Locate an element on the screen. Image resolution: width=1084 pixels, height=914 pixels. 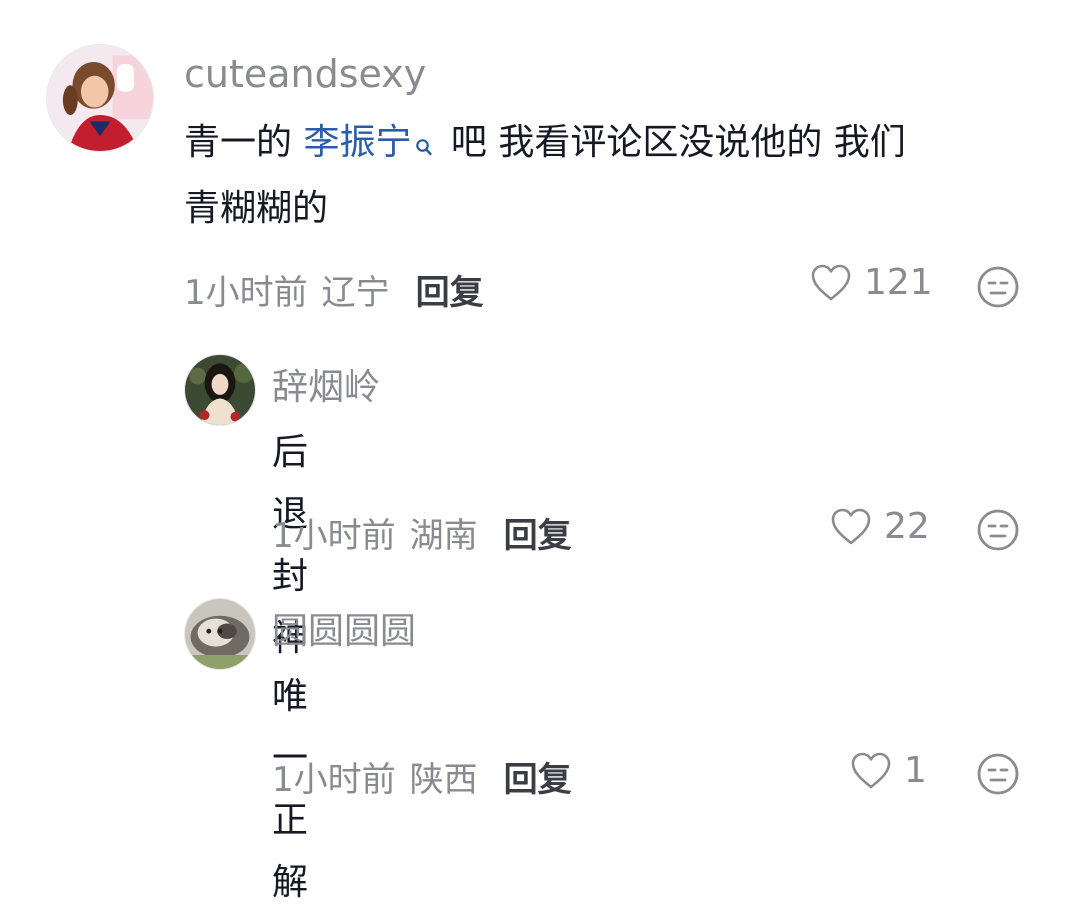
like-button: 22 is located at coordinates (880, 526).